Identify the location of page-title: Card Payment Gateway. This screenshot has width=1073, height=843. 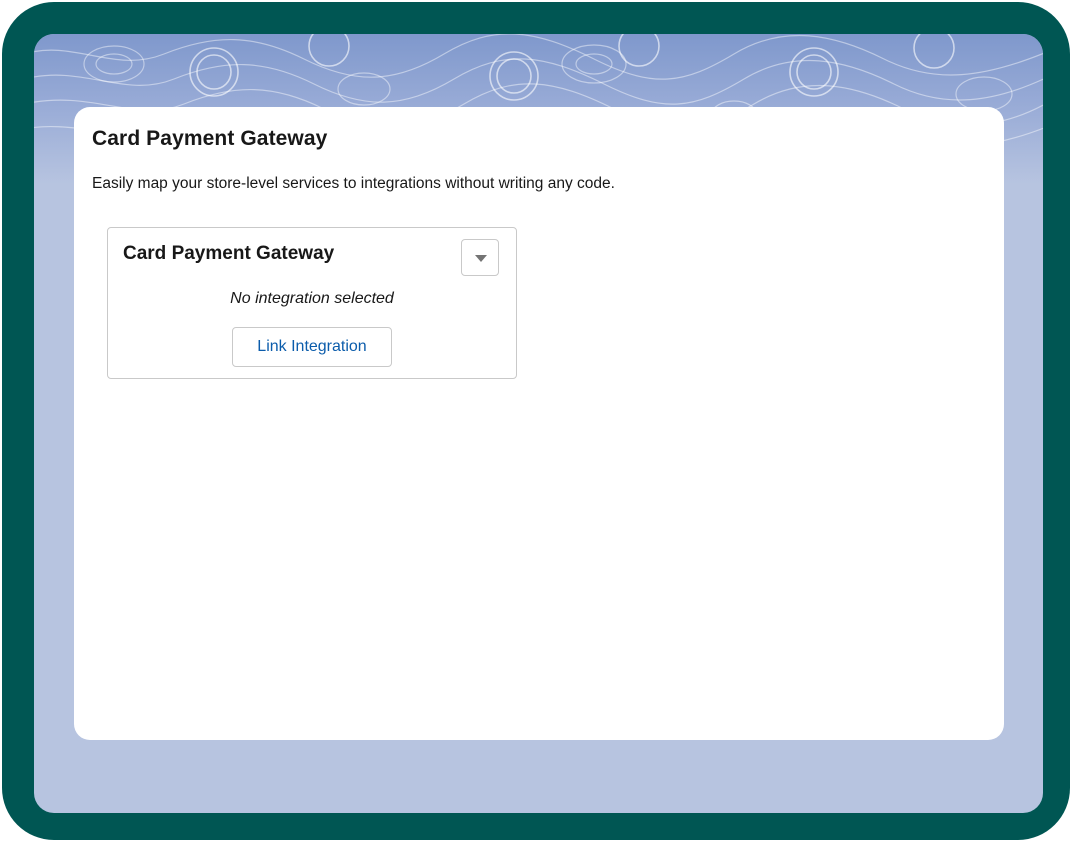
(210, 138).